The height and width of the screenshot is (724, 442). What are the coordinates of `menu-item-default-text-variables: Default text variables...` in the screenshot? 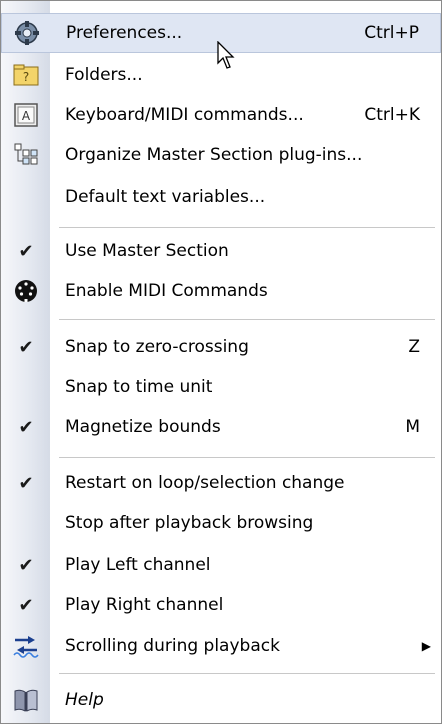 It's located at (221, 197).